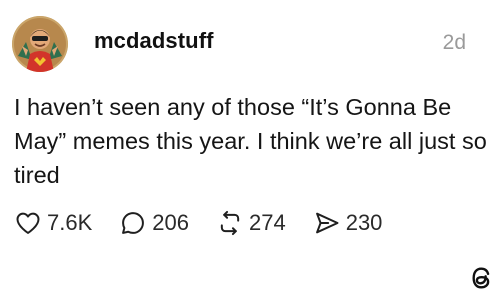 The width and height of the screenshot is (502, 298). Describe the element at coordinates (364, 222) in the screenshot. I see `share-count: 230` at that location.